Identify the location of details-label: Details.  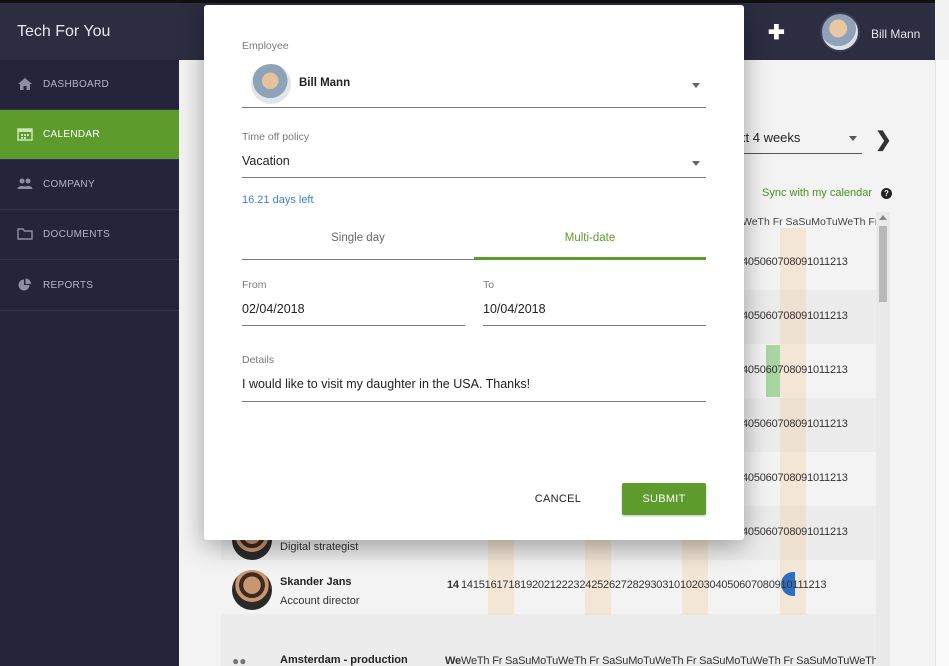
(258, 360).